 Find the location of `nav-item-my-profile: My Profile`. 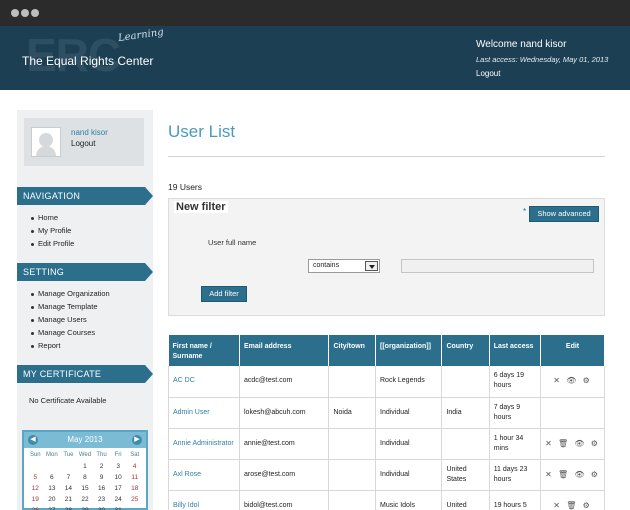

nav-item-my-profile: My Profile is located at coordinates (52, 230).